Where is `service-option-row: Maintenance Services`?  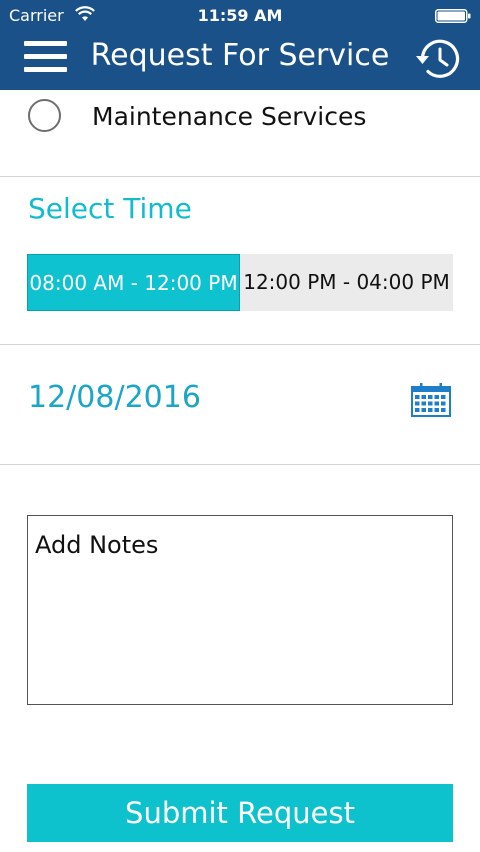 service-option-row: Maintenance Services is located at coordinates (240, 133).